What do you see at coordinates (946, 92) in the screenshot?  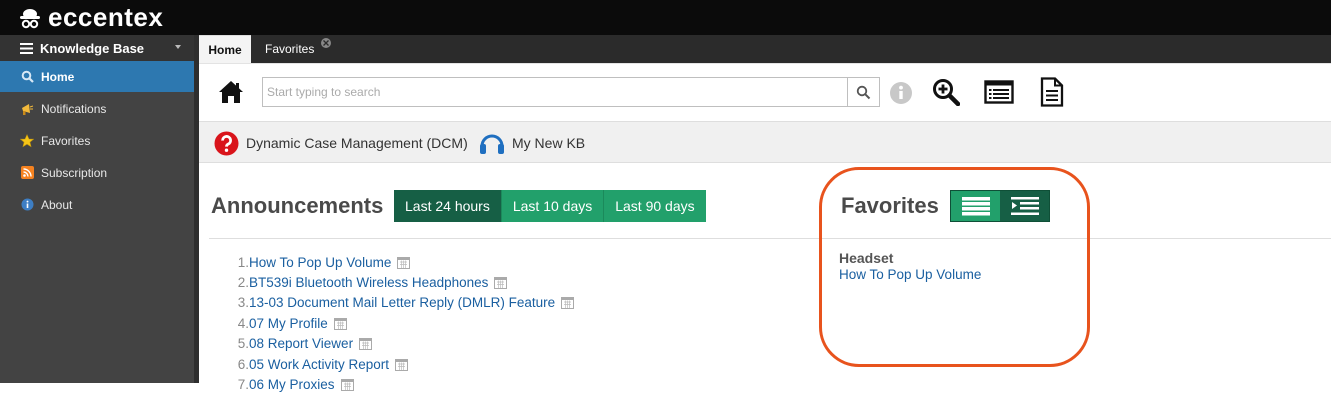 I see `zoom-in-icon` at bounding box center [946, 92].